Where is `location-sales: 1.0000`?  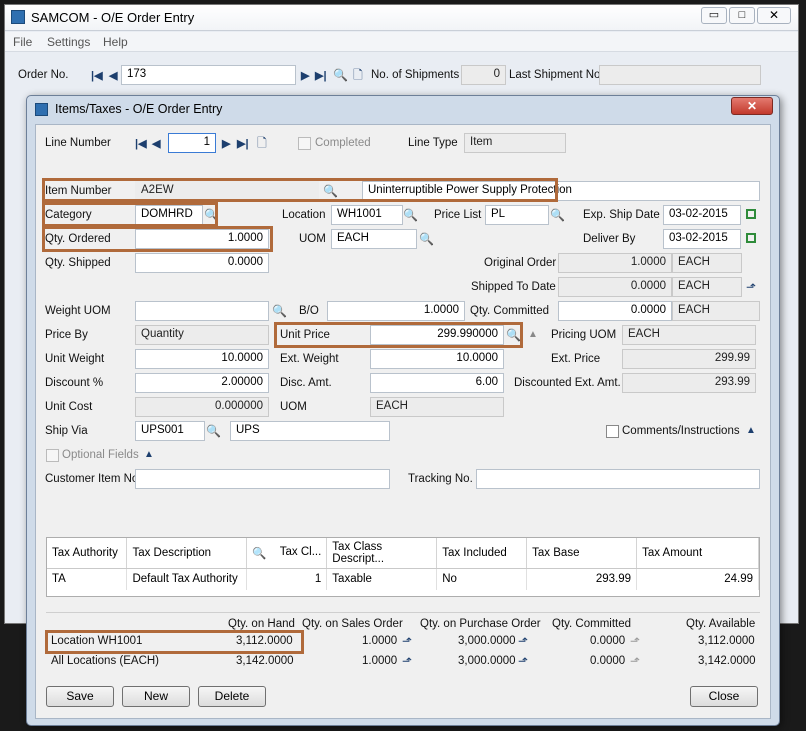 location-sales: 1.0000 is located at coordinates (380, 641).